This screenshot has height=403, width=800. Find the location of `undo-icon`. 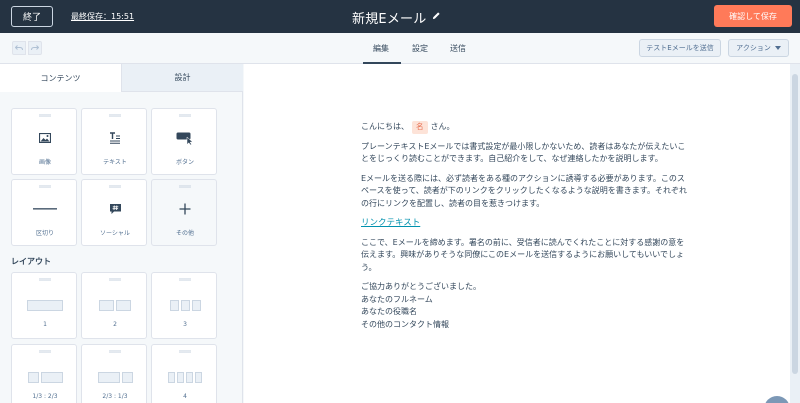

undo-icon is located at coordinates (19, 48).